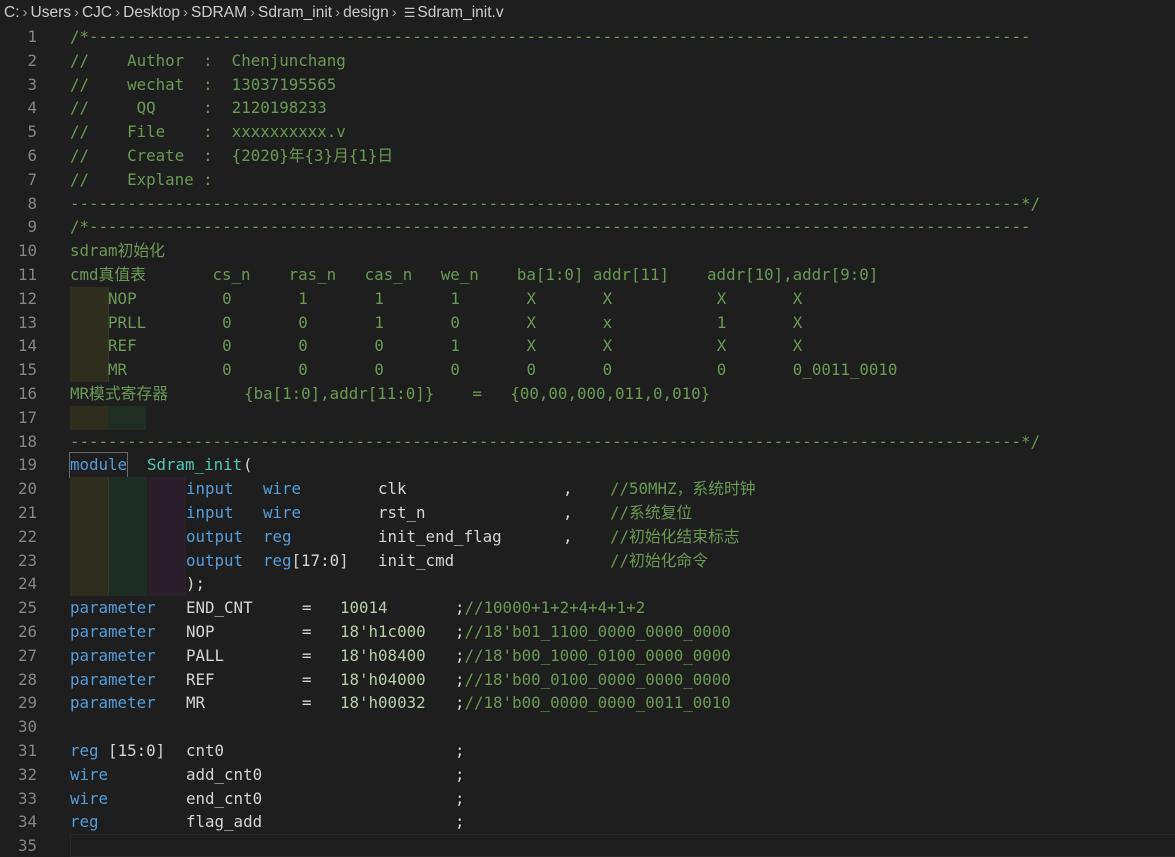  Describe the element at coordinates (248, 465) in the screenshot. I see `paren: (` at that location.